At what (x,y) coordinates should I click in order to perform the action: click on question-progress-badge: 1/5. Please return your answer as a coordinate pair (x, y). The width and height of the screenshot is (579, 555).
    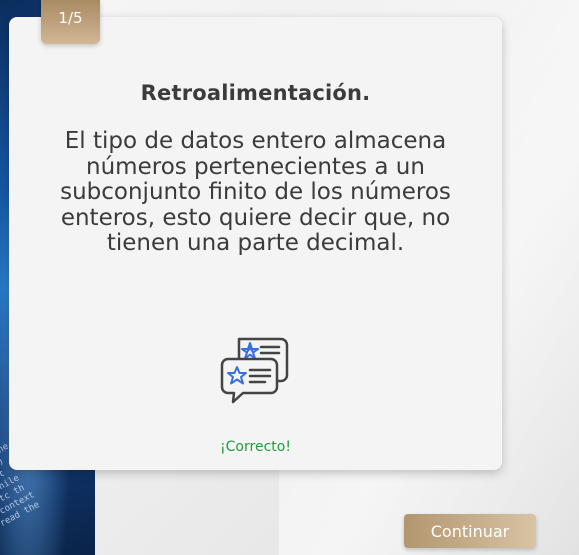
    Looking at the image, I should click on (70, 22).